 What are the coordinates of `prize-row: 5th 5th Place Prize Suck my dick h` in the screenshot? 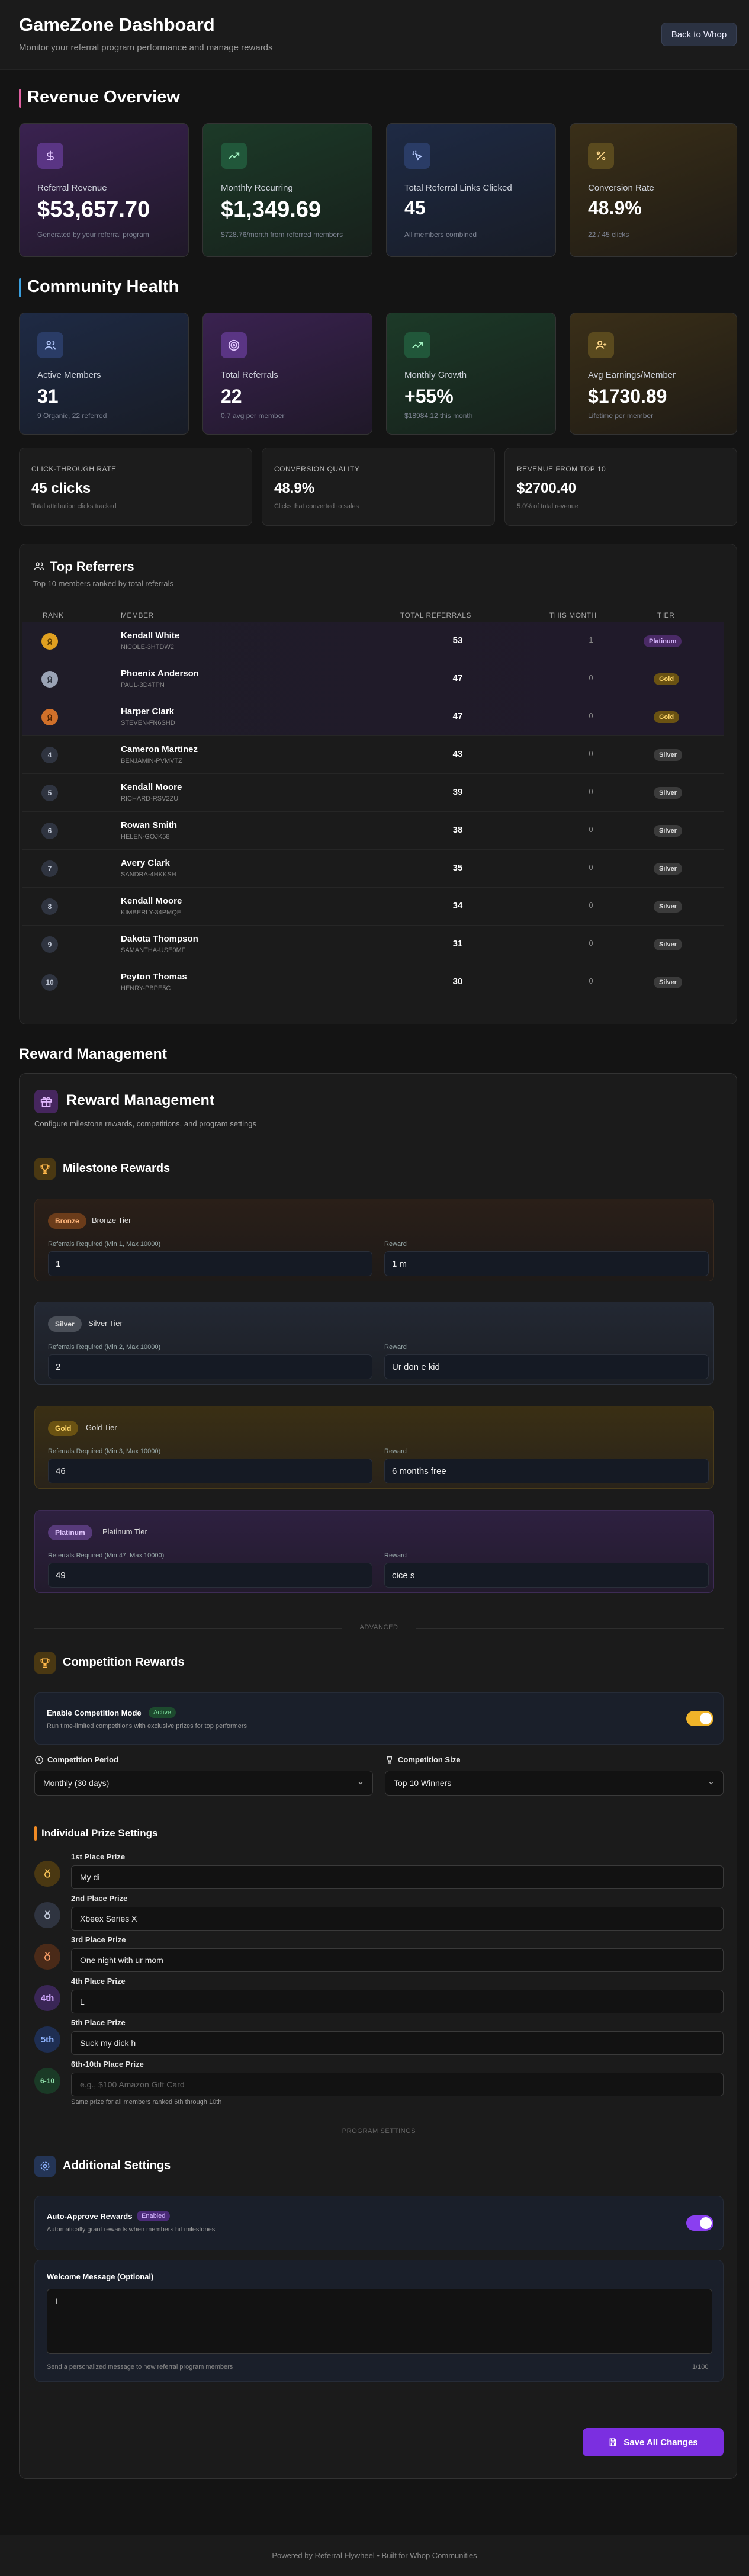 It's located at (379, 2039).